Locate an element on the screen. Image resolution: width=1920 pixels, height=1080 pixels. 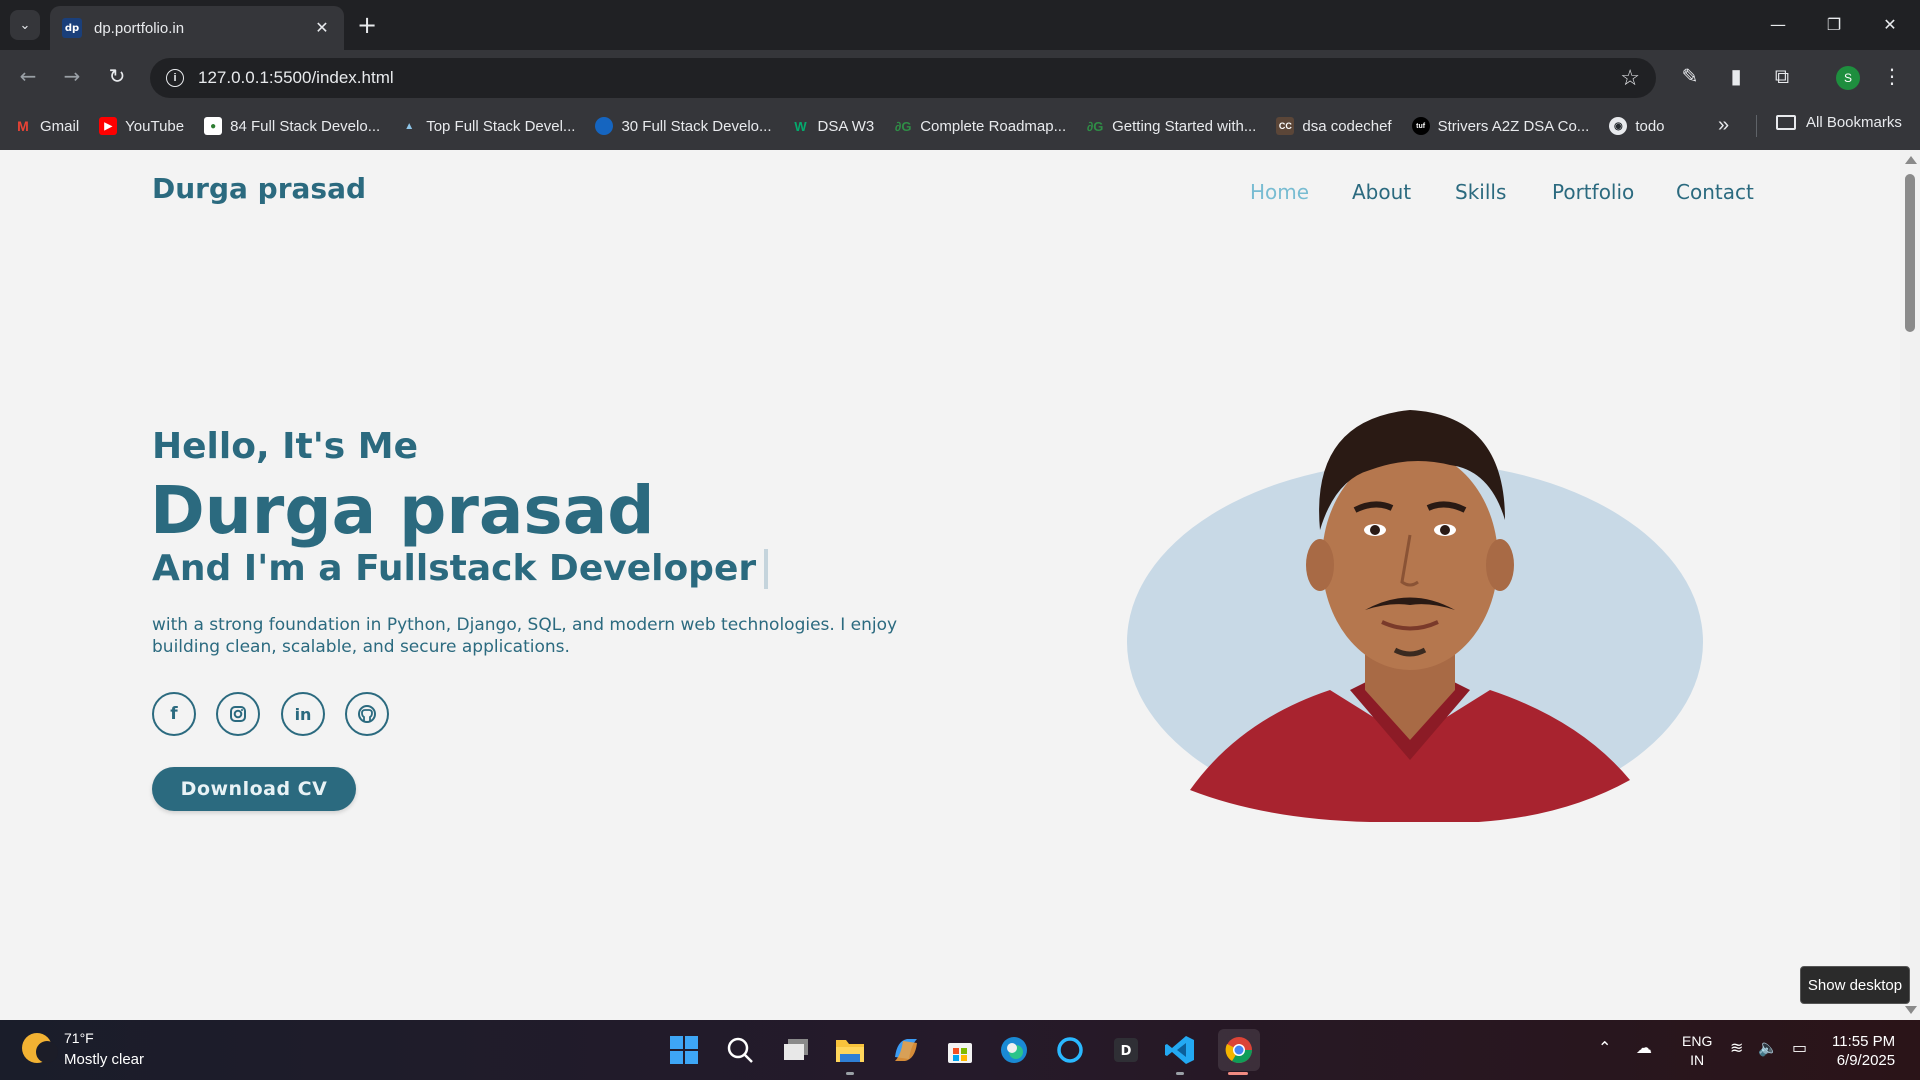
weather-moon-icon is located at coordinates (40, 1048).